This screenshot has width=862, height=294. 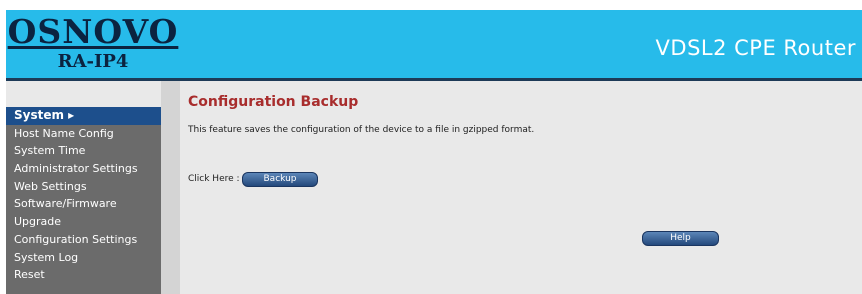 I want to click on logo-main-text: OSNOVO, so click(x=93, y=31).